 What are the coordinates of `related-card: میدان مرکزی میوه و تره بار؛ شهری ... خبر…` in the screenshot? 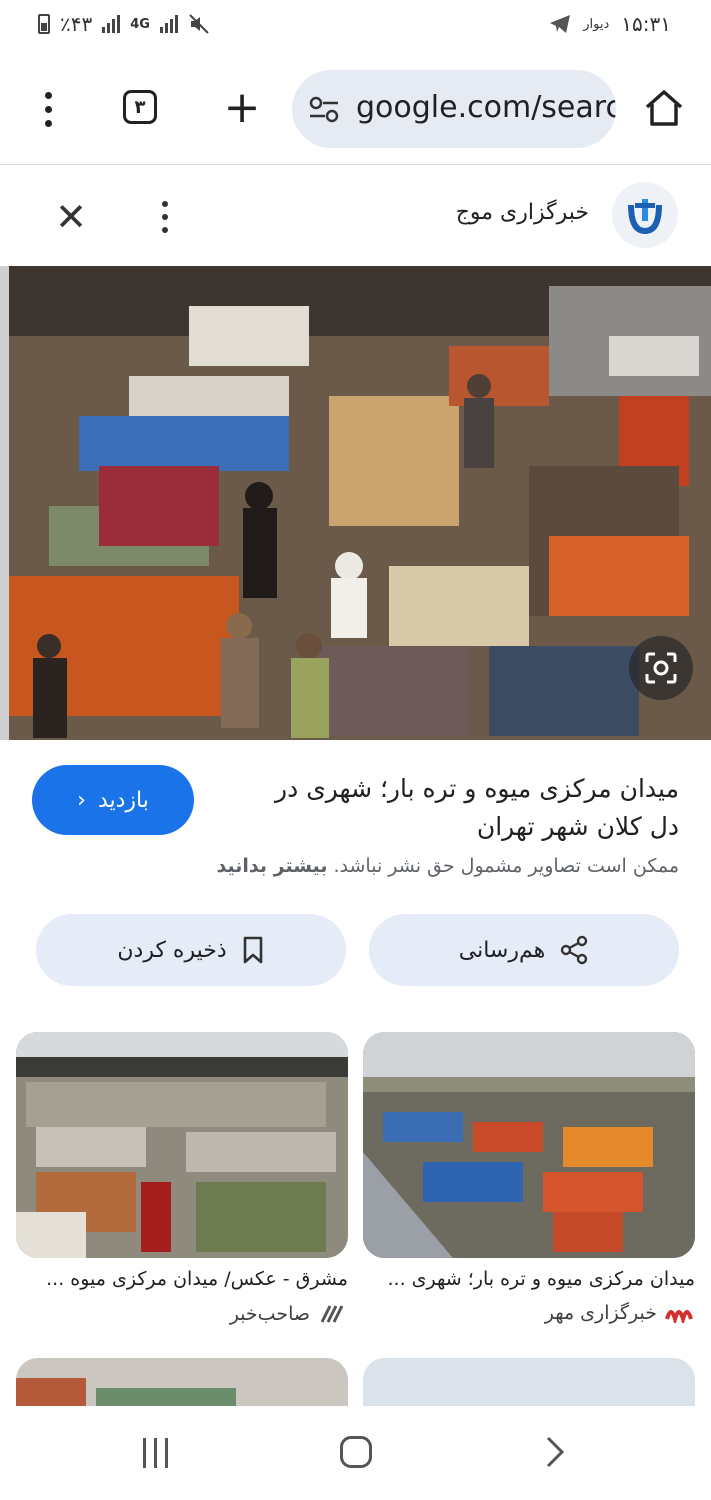 It's located at (529, 1178).